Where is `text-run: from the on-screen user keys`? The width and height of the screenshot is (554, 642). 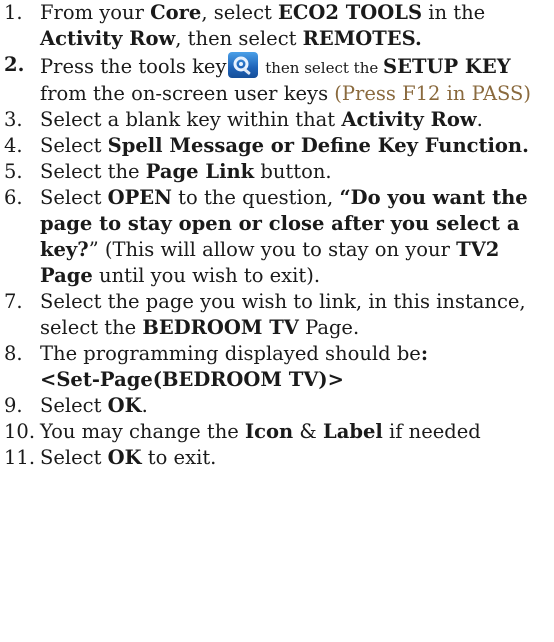 text-run: from the on-screen user keys is located at coordinates (187, 93).